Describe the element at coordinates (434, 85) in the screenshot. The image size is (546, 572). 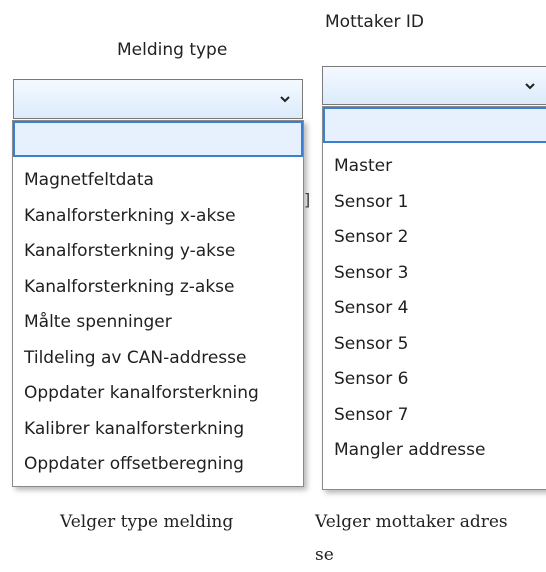
I see `mottaker-id-combobox` at that location.